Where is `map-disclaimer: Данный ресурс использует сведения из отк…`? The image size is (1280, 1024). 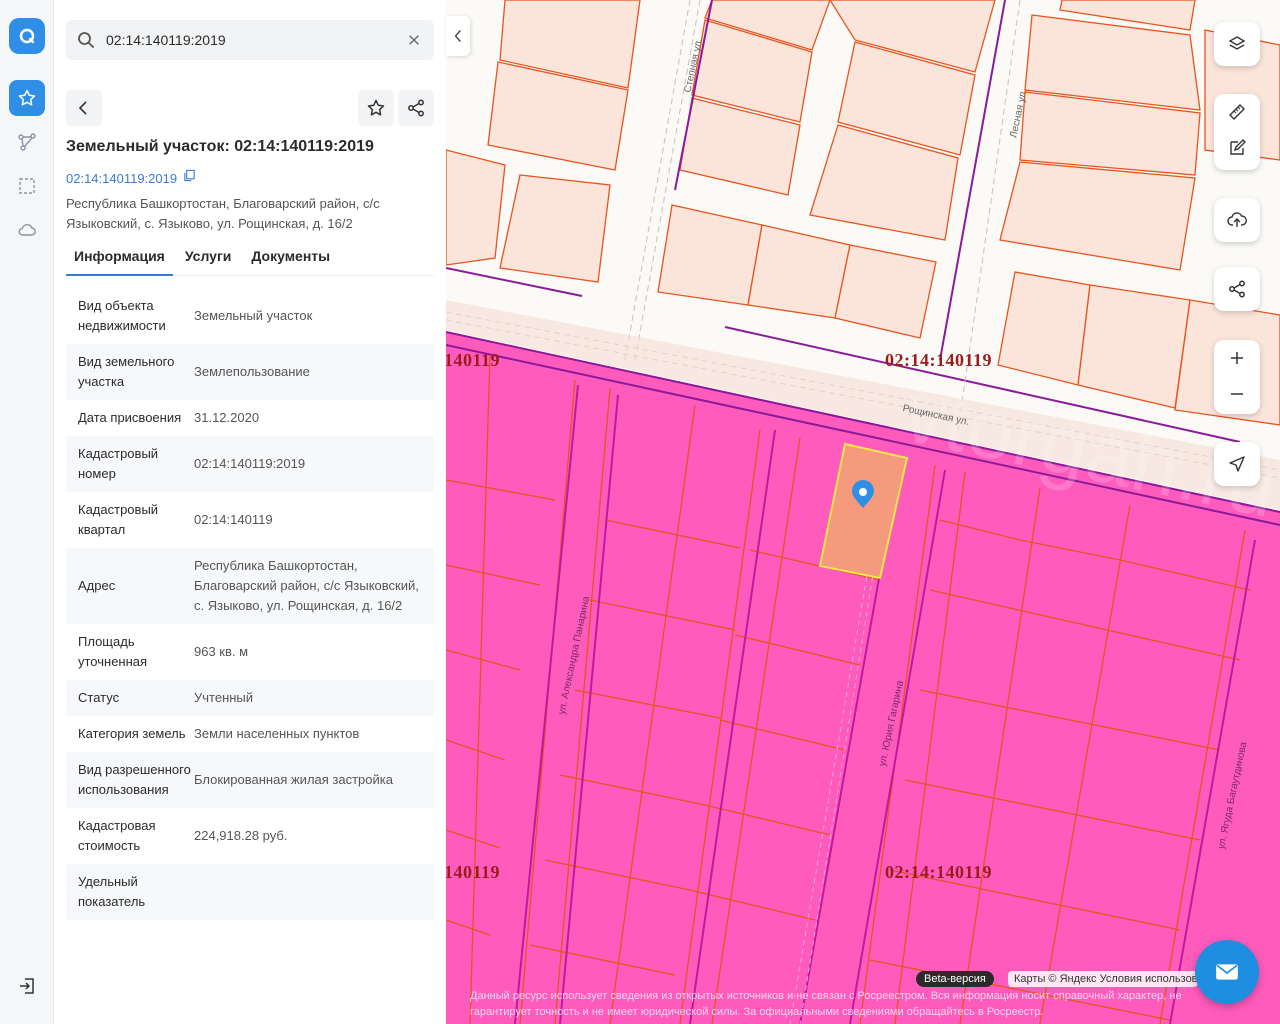 map-disclaimer: Данный ресурс использует сведения из отк… is located at coordinates (826, 1004).